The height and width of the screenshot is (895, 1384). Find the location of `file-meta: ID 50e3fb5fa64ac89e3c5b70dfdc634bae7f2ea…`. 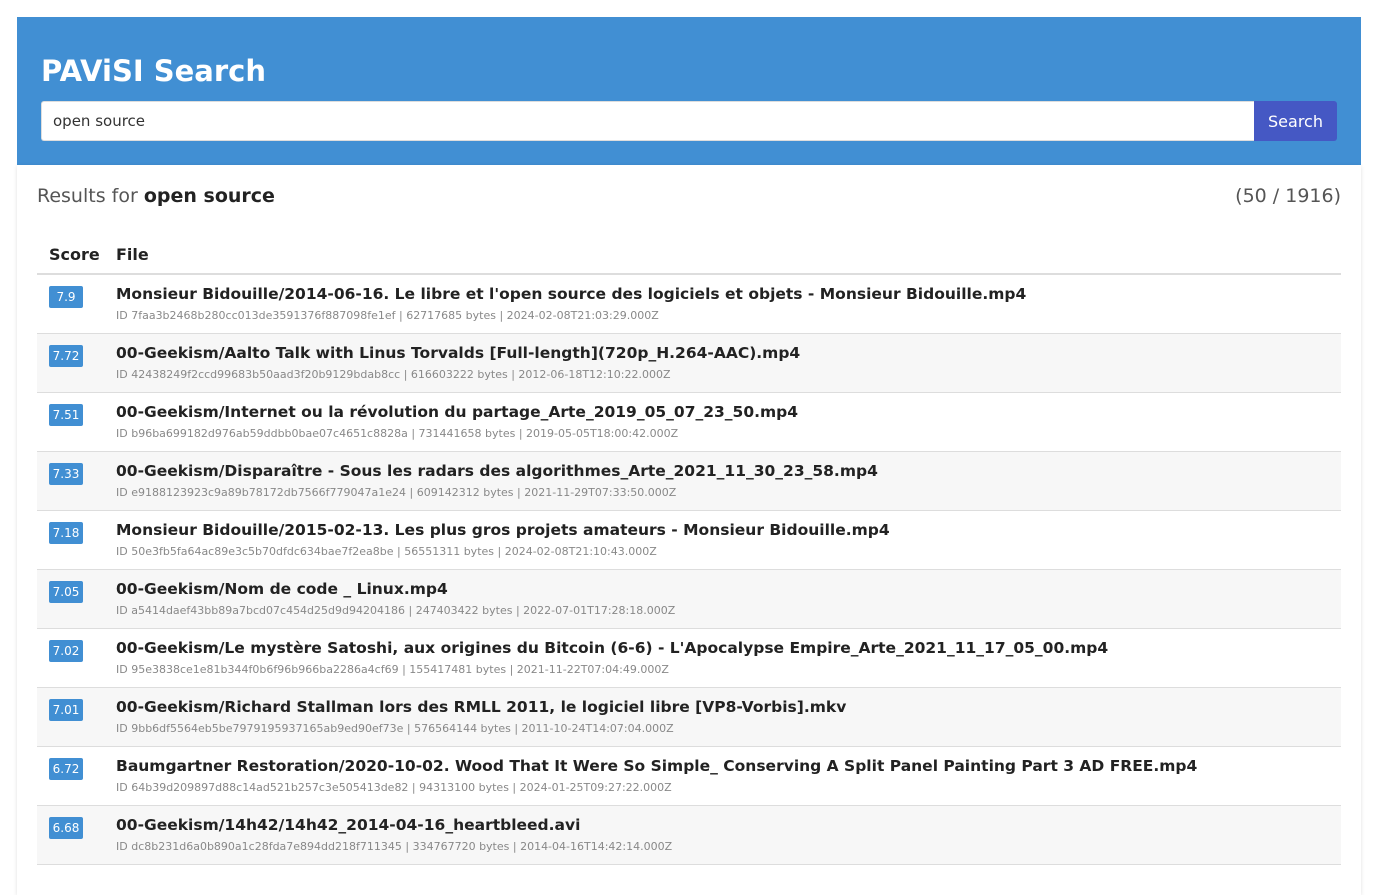

file-meta: ID 50e3fb5fa64ac89e3c5b70dfdc634bae7f2ea… is located at coordinates (386, 551).